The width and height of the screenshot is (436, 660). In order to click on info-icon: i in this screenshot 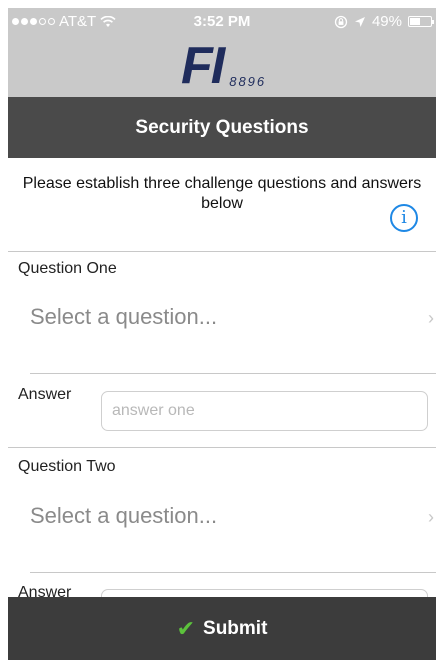, I will do `click(404, 218)`.